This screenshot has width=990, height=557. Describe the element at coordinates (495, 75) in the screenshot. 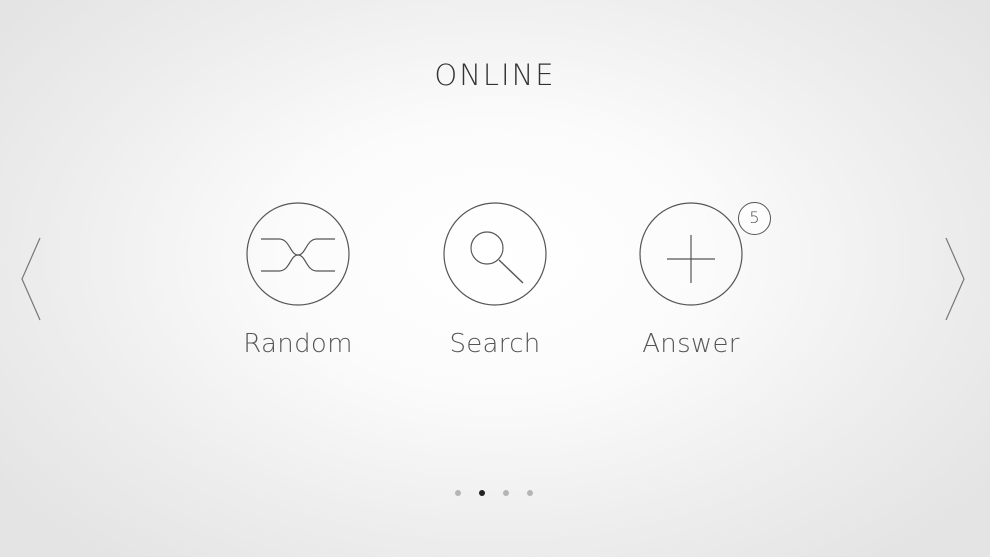

I see `page-title: ONLINE` at that location.